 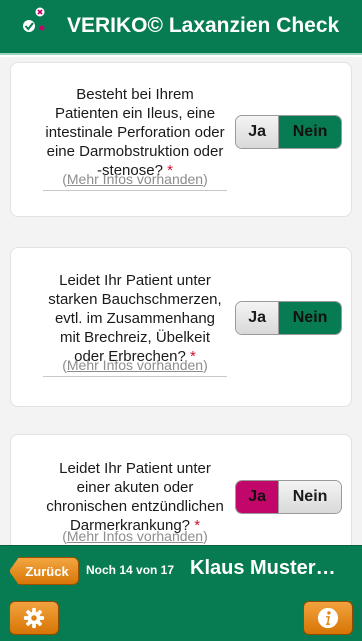 What do you see at coordinates (203, 25) in the screenshot?
I see `app-title: VERIKO© Laxanzien Check` at bounding box center [203, 25].